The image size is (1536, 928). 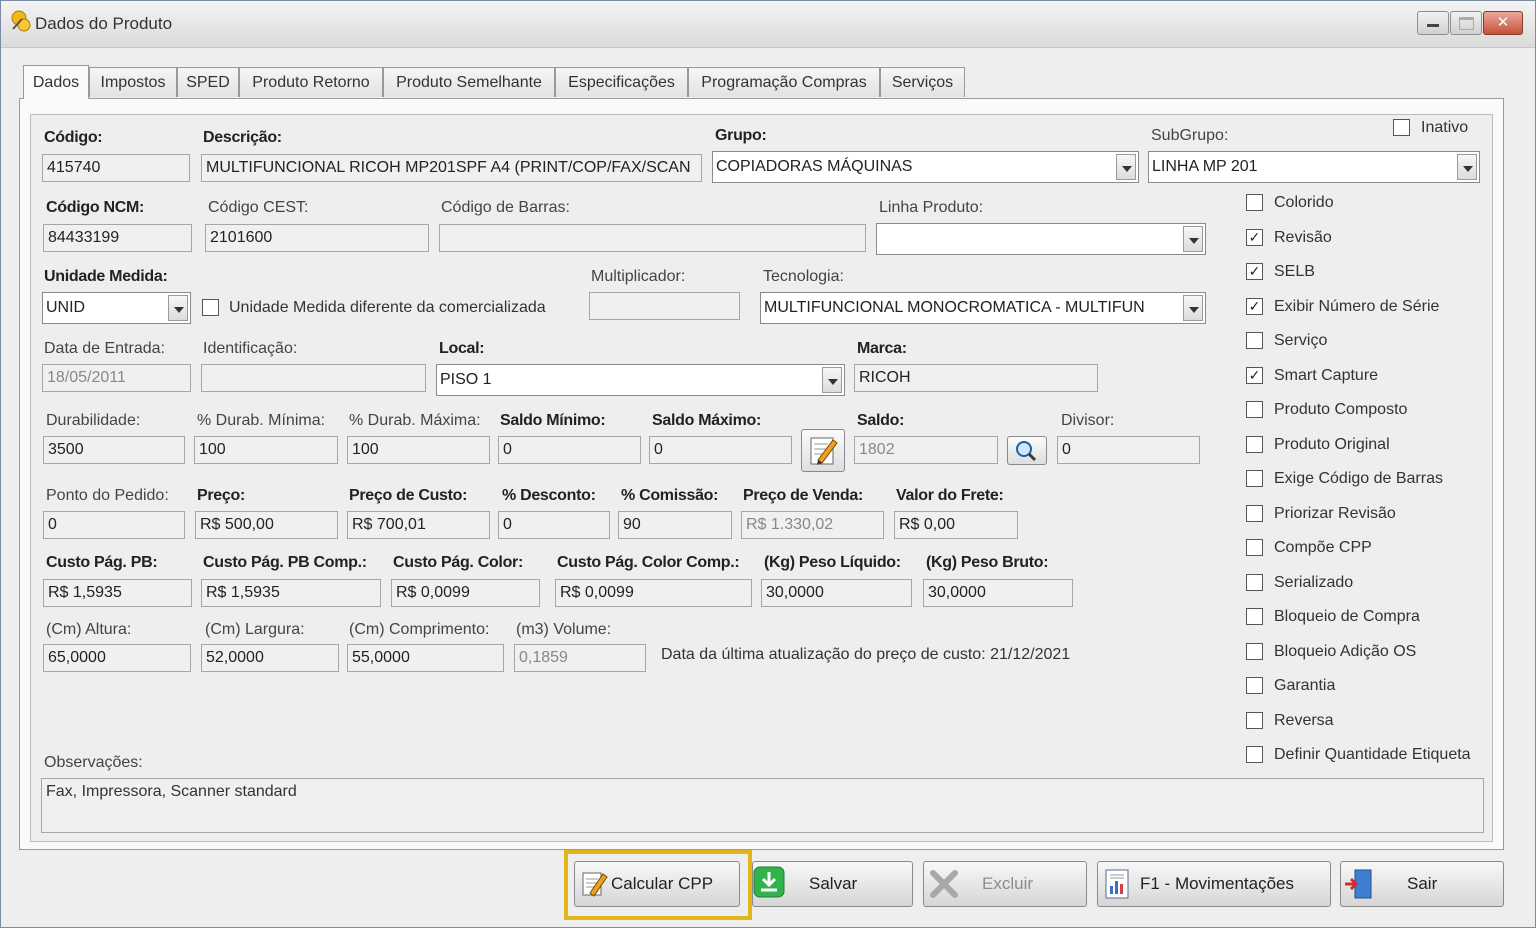 I want to click on custo-color-field: R$ 0,0099, so click(x=465, y=593).